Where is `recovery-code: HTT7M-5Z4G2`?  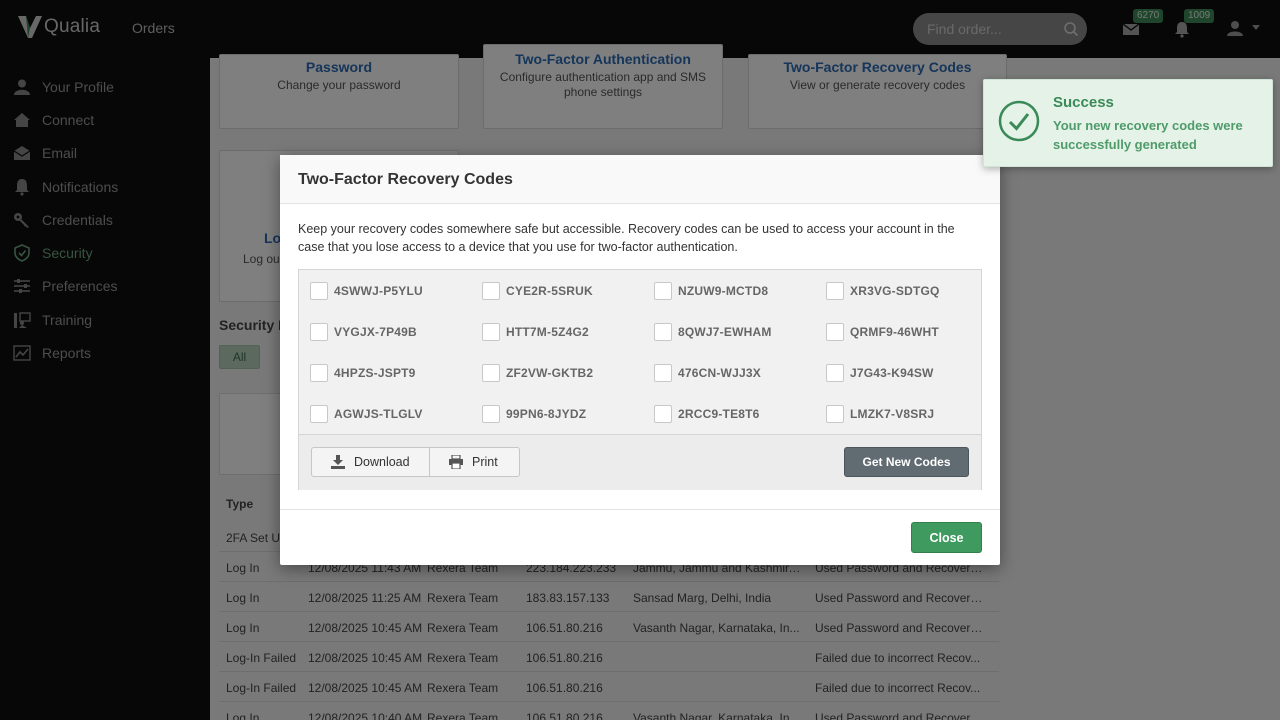
recovery-code: HTT7M-5Z4G2 is located at coordinates (568, 332).